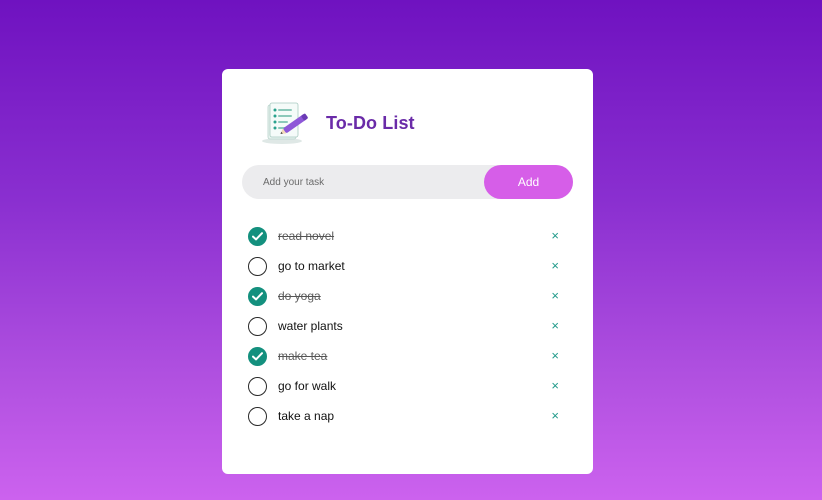 The height and width of the screenshot is (500, 822). What do you see at coordinates (303, 356) in the screenshot?
I see `task-label: make tea` at bounding box center [303, 356].